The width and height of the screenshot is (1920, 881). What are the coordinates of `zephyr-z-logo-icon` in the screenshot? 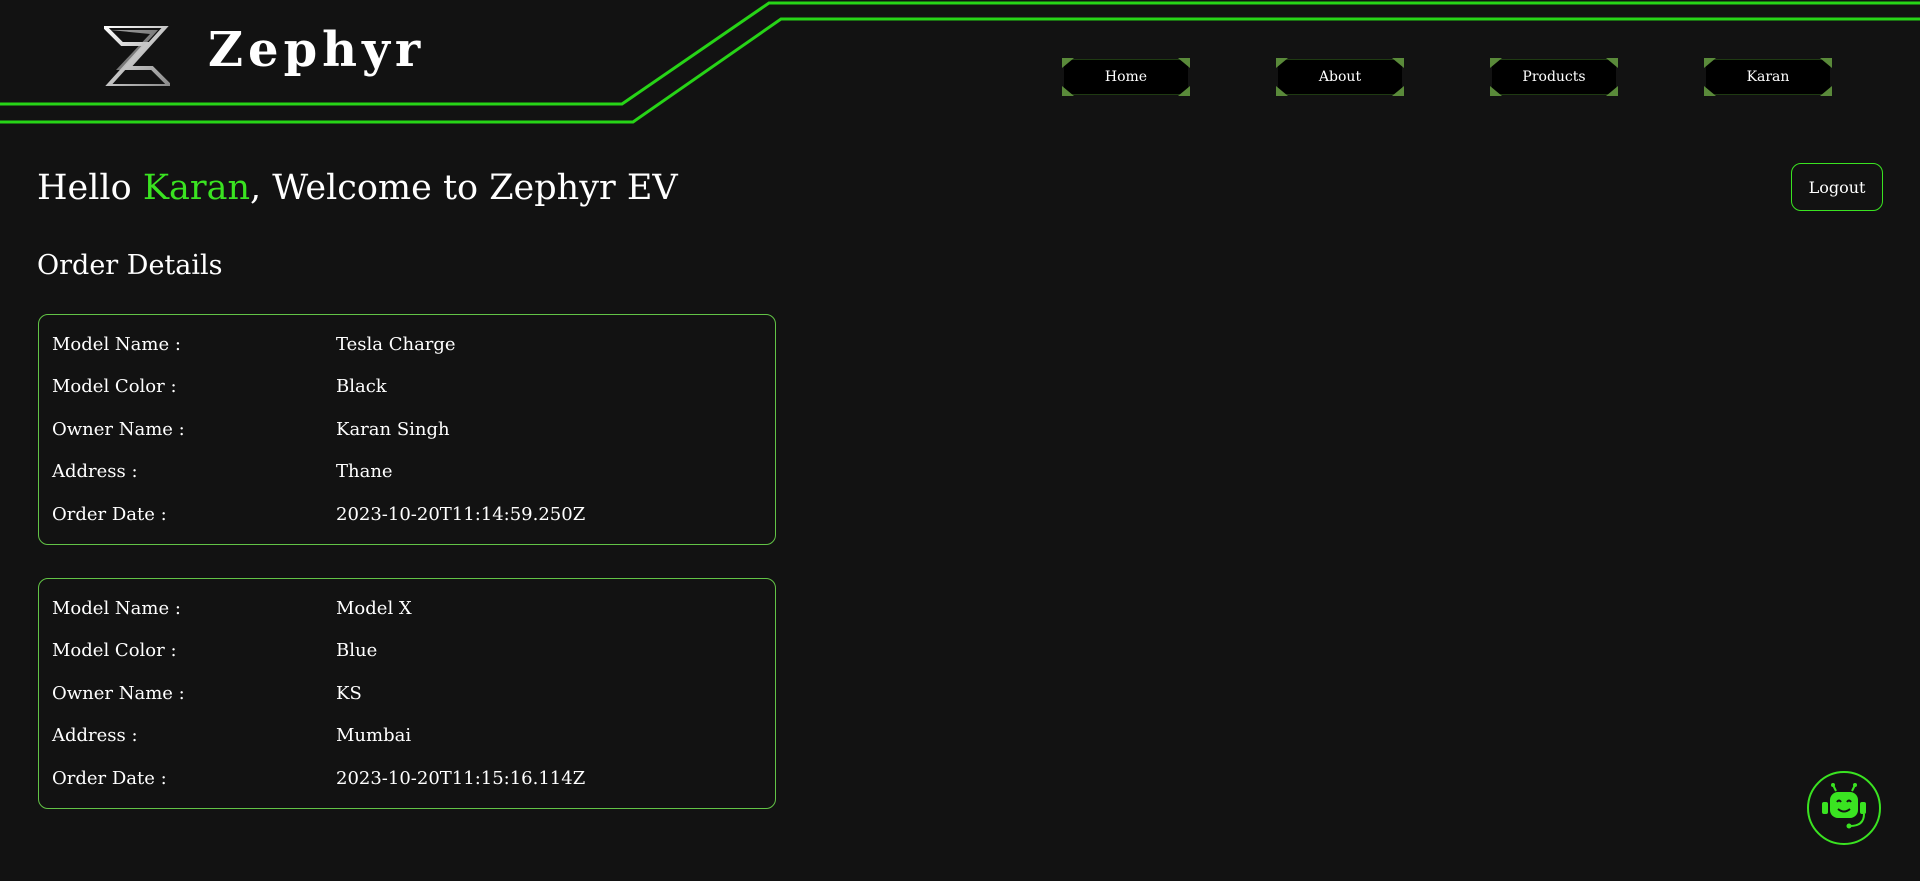 It's located at (137, 56).